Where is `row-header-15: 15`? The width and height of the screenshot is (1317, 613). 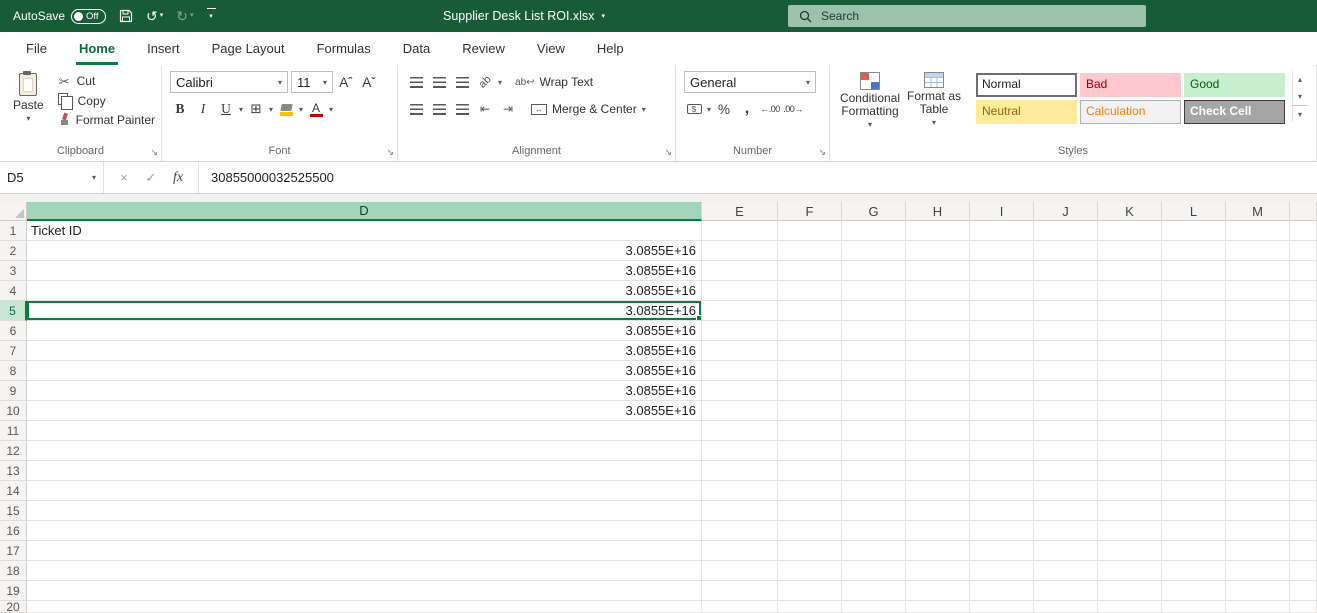 row-header-15: 15 is located at coordinates (13, 511).